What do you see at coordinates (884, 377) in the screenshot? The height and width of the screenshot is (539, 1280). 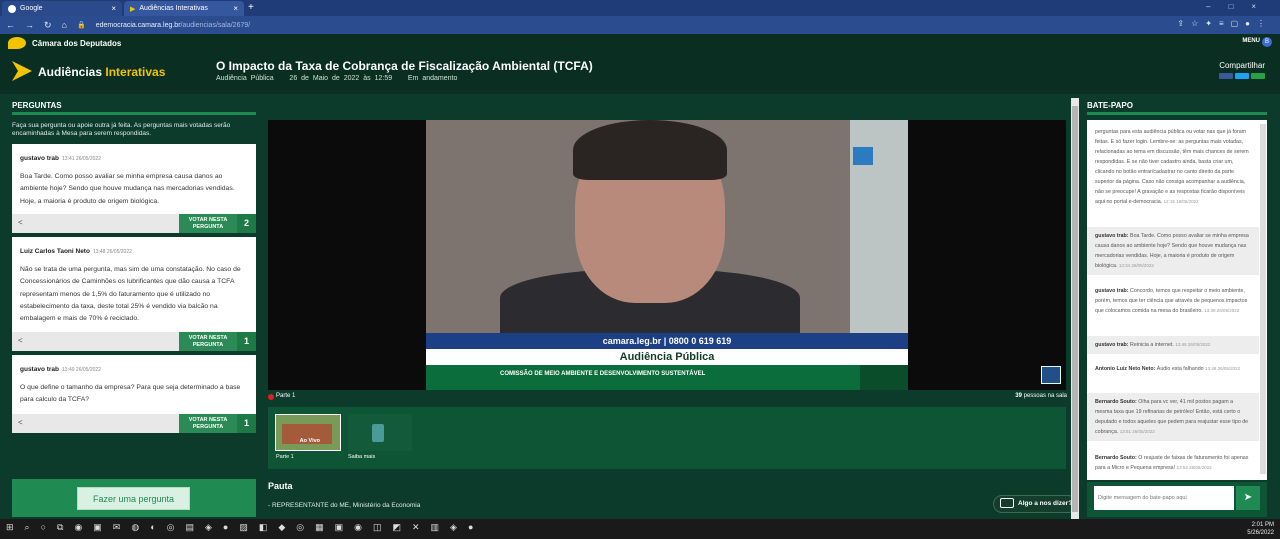 I see `video-banner-box` at bounding box center [884, 377].